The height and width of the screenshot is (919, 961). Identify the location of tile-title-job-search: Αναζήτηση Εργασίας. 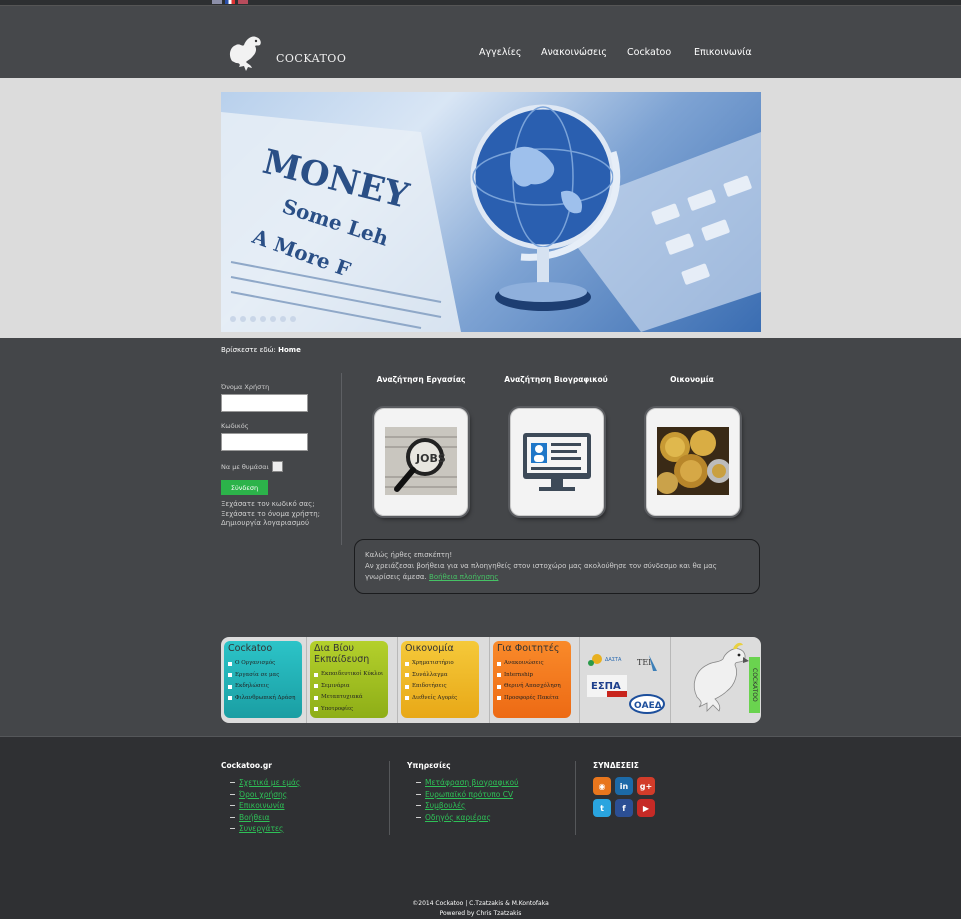
(421, 379).